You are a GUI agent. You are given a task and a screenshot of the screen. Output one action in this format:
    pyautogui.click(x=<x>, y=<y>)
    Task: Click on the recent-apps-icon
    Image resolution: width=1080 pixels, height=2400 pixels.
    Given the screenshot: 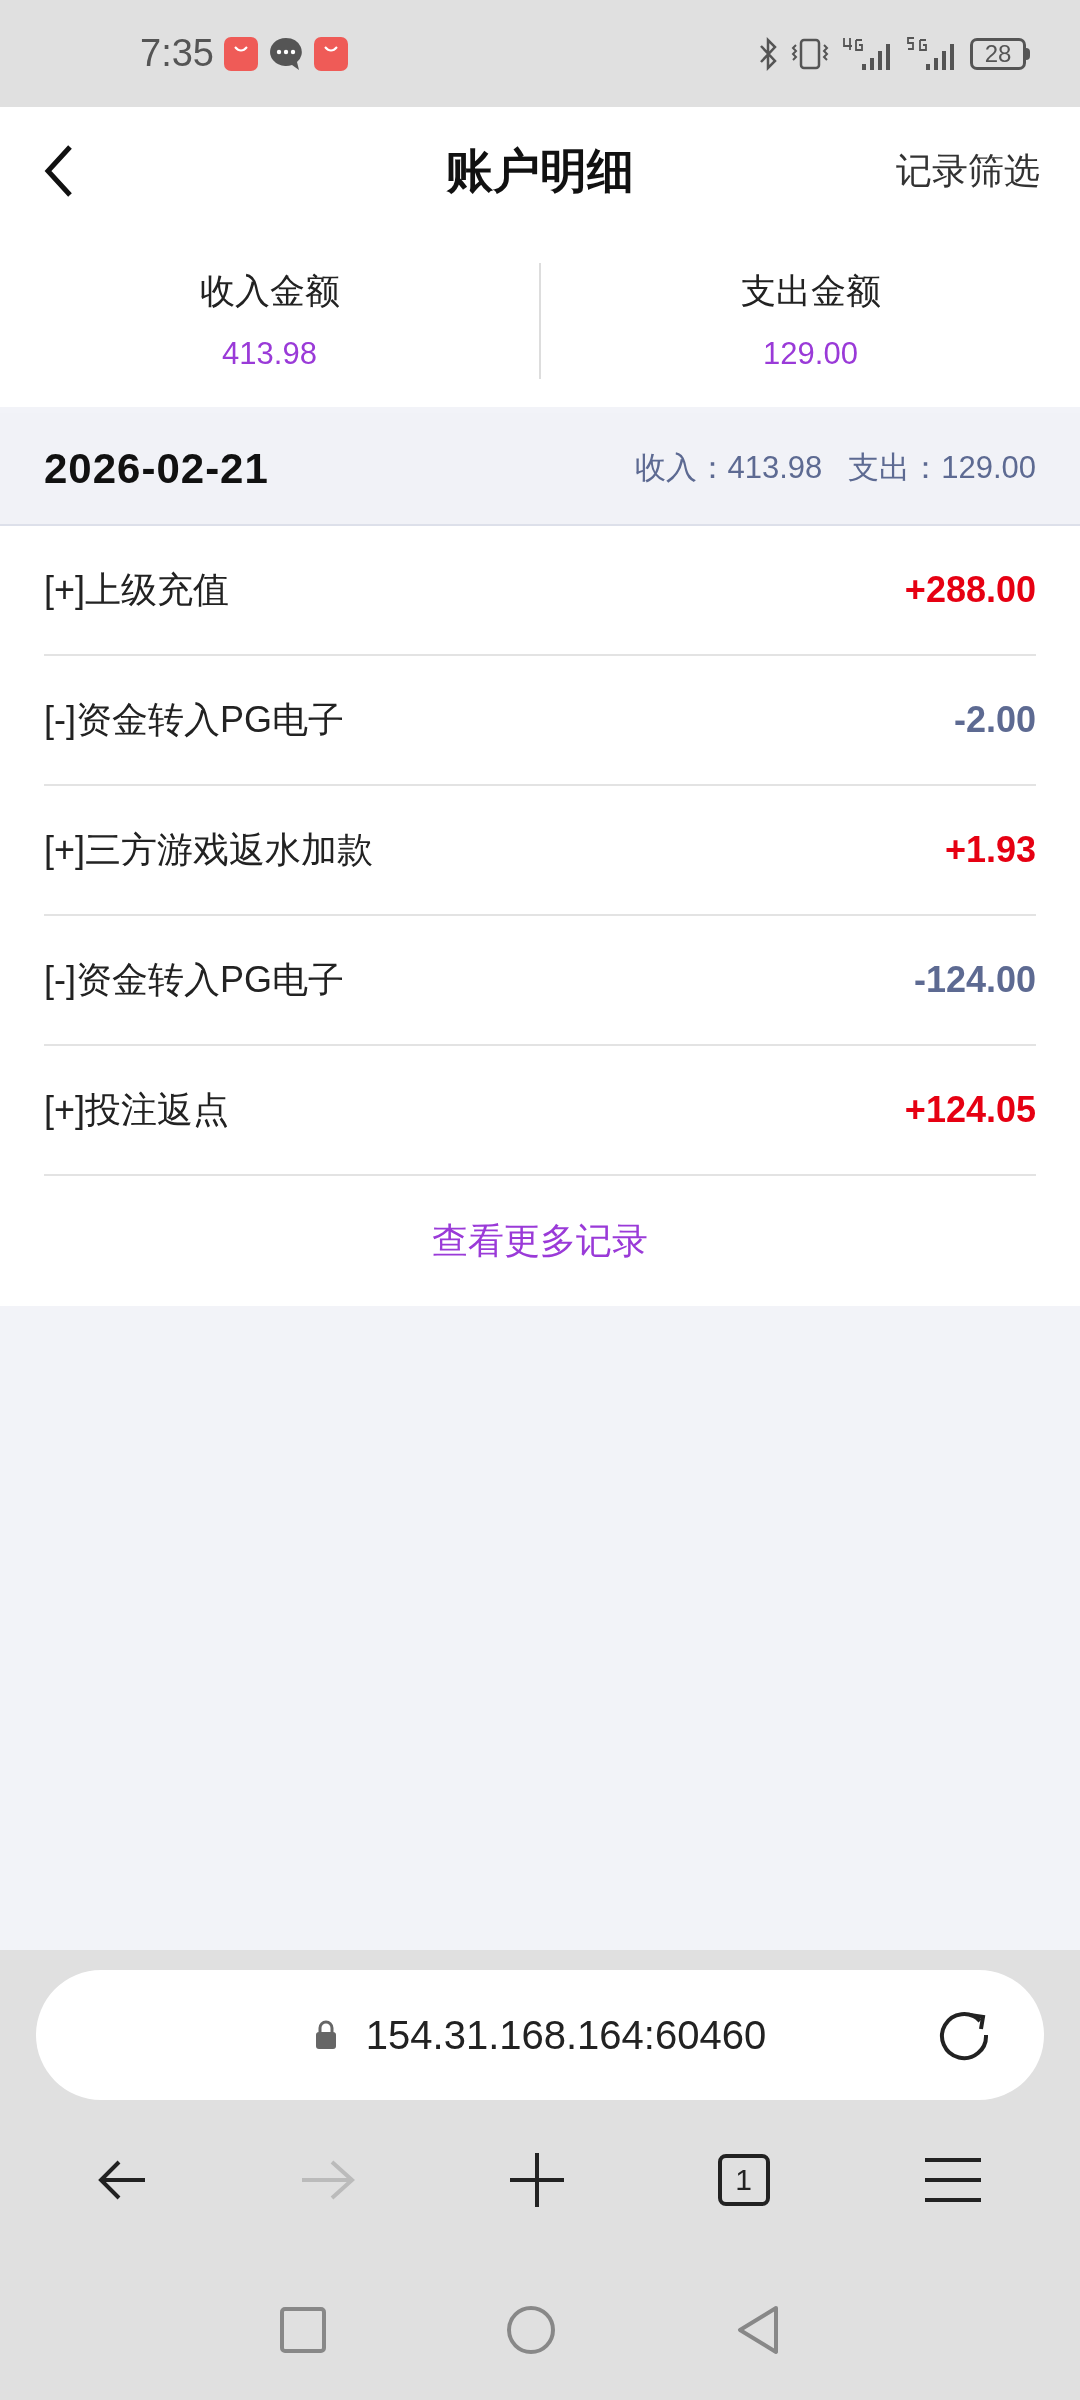 What is the action you would take?
    pyautogui.click(x=303, y=2330)
    